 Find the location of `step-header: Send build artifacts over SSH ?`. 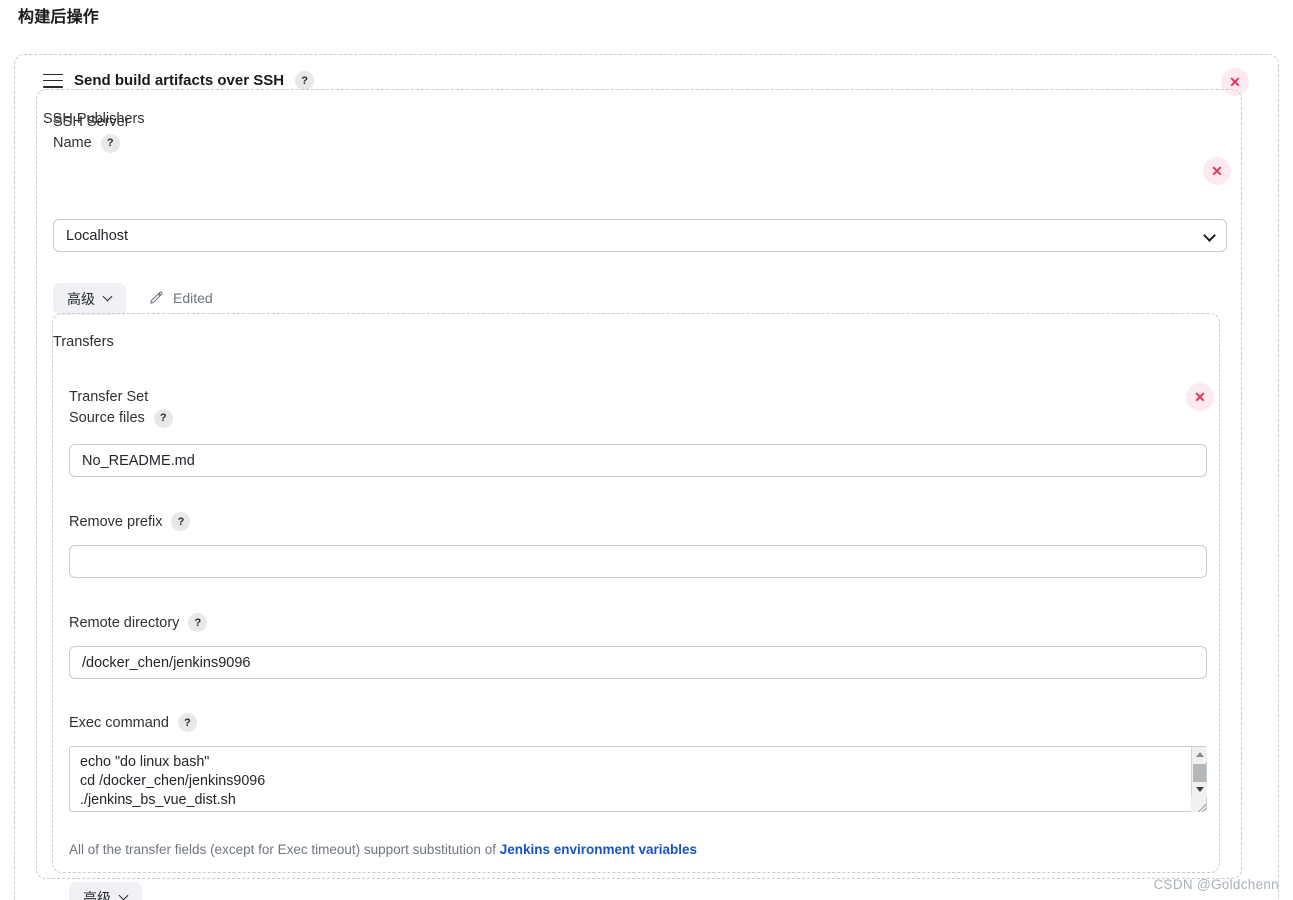

step-header: Send build artifacts over SSH ? is located at coordinates (179, 80).